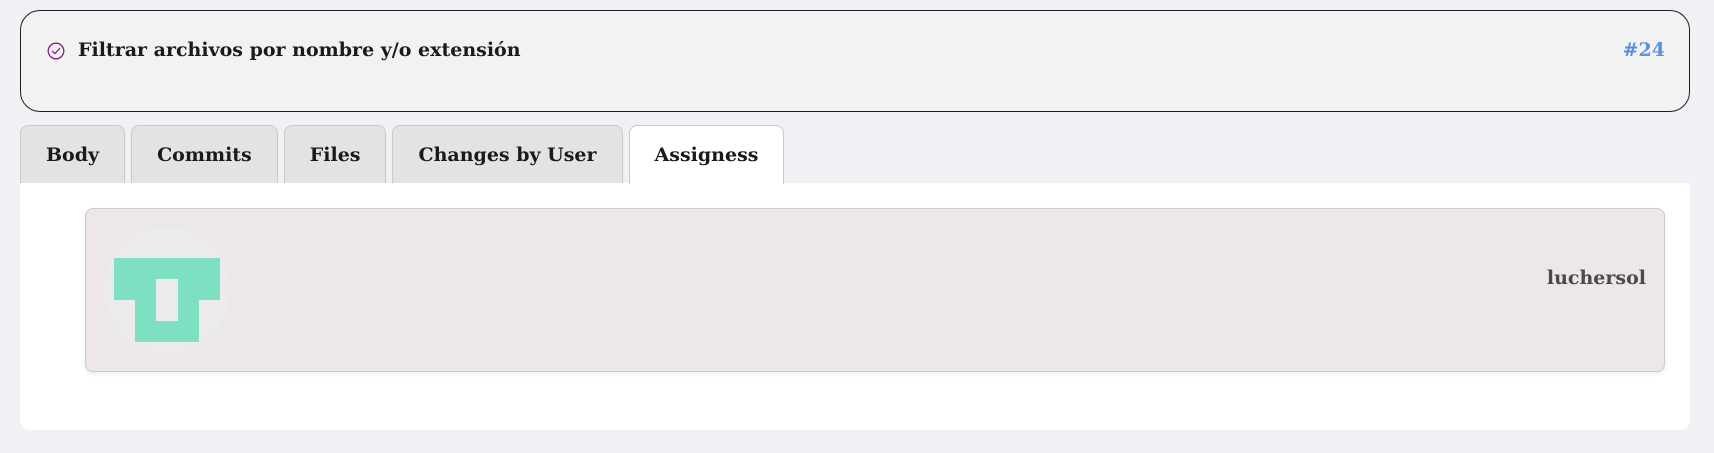 The width and height of the screenshot is (1714, 453). Describe the element at coordinates (167, 300) in the screenshot. I see `identicon-image` at that location.